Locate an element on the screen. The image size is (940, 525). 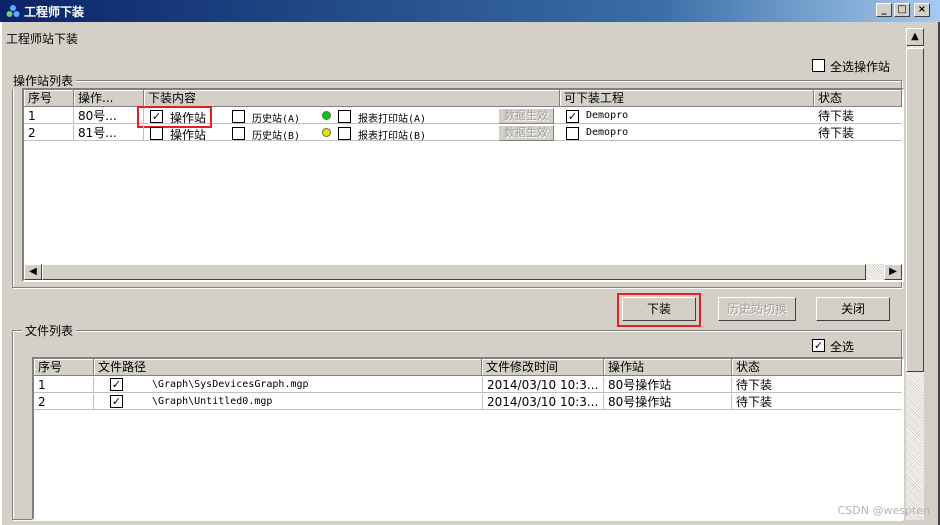
window-title: 工程师下装 is located at coordinates (54, 12).